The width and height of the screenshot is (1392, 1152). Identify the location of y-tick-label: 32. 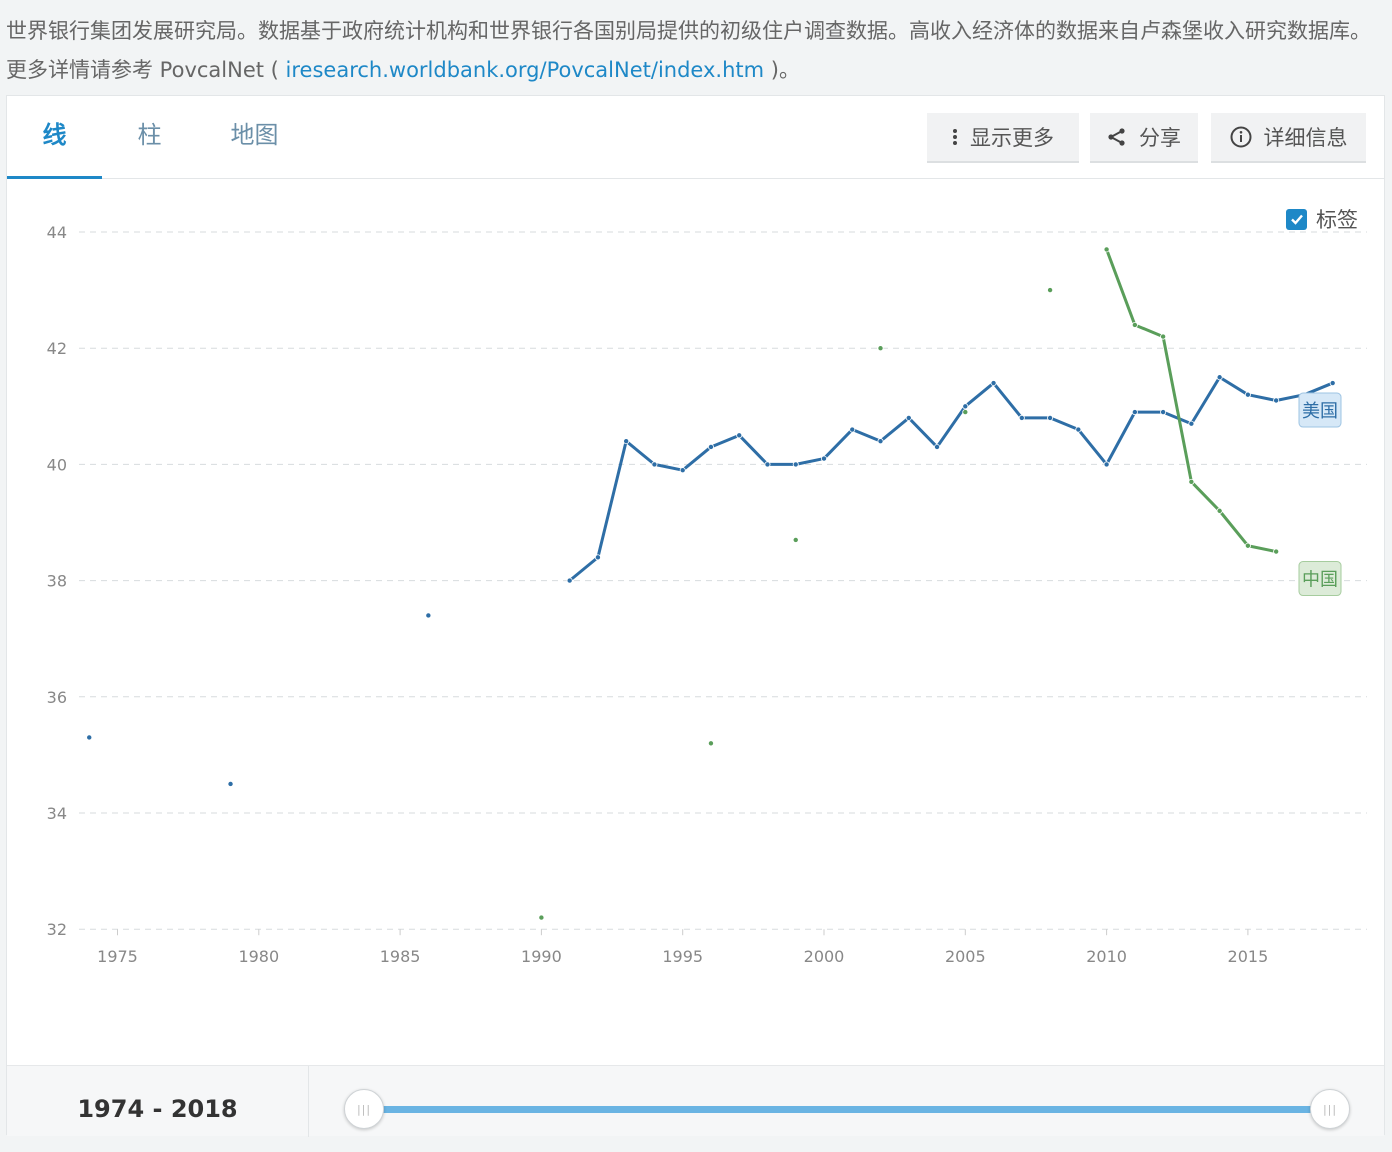
(57, 929).